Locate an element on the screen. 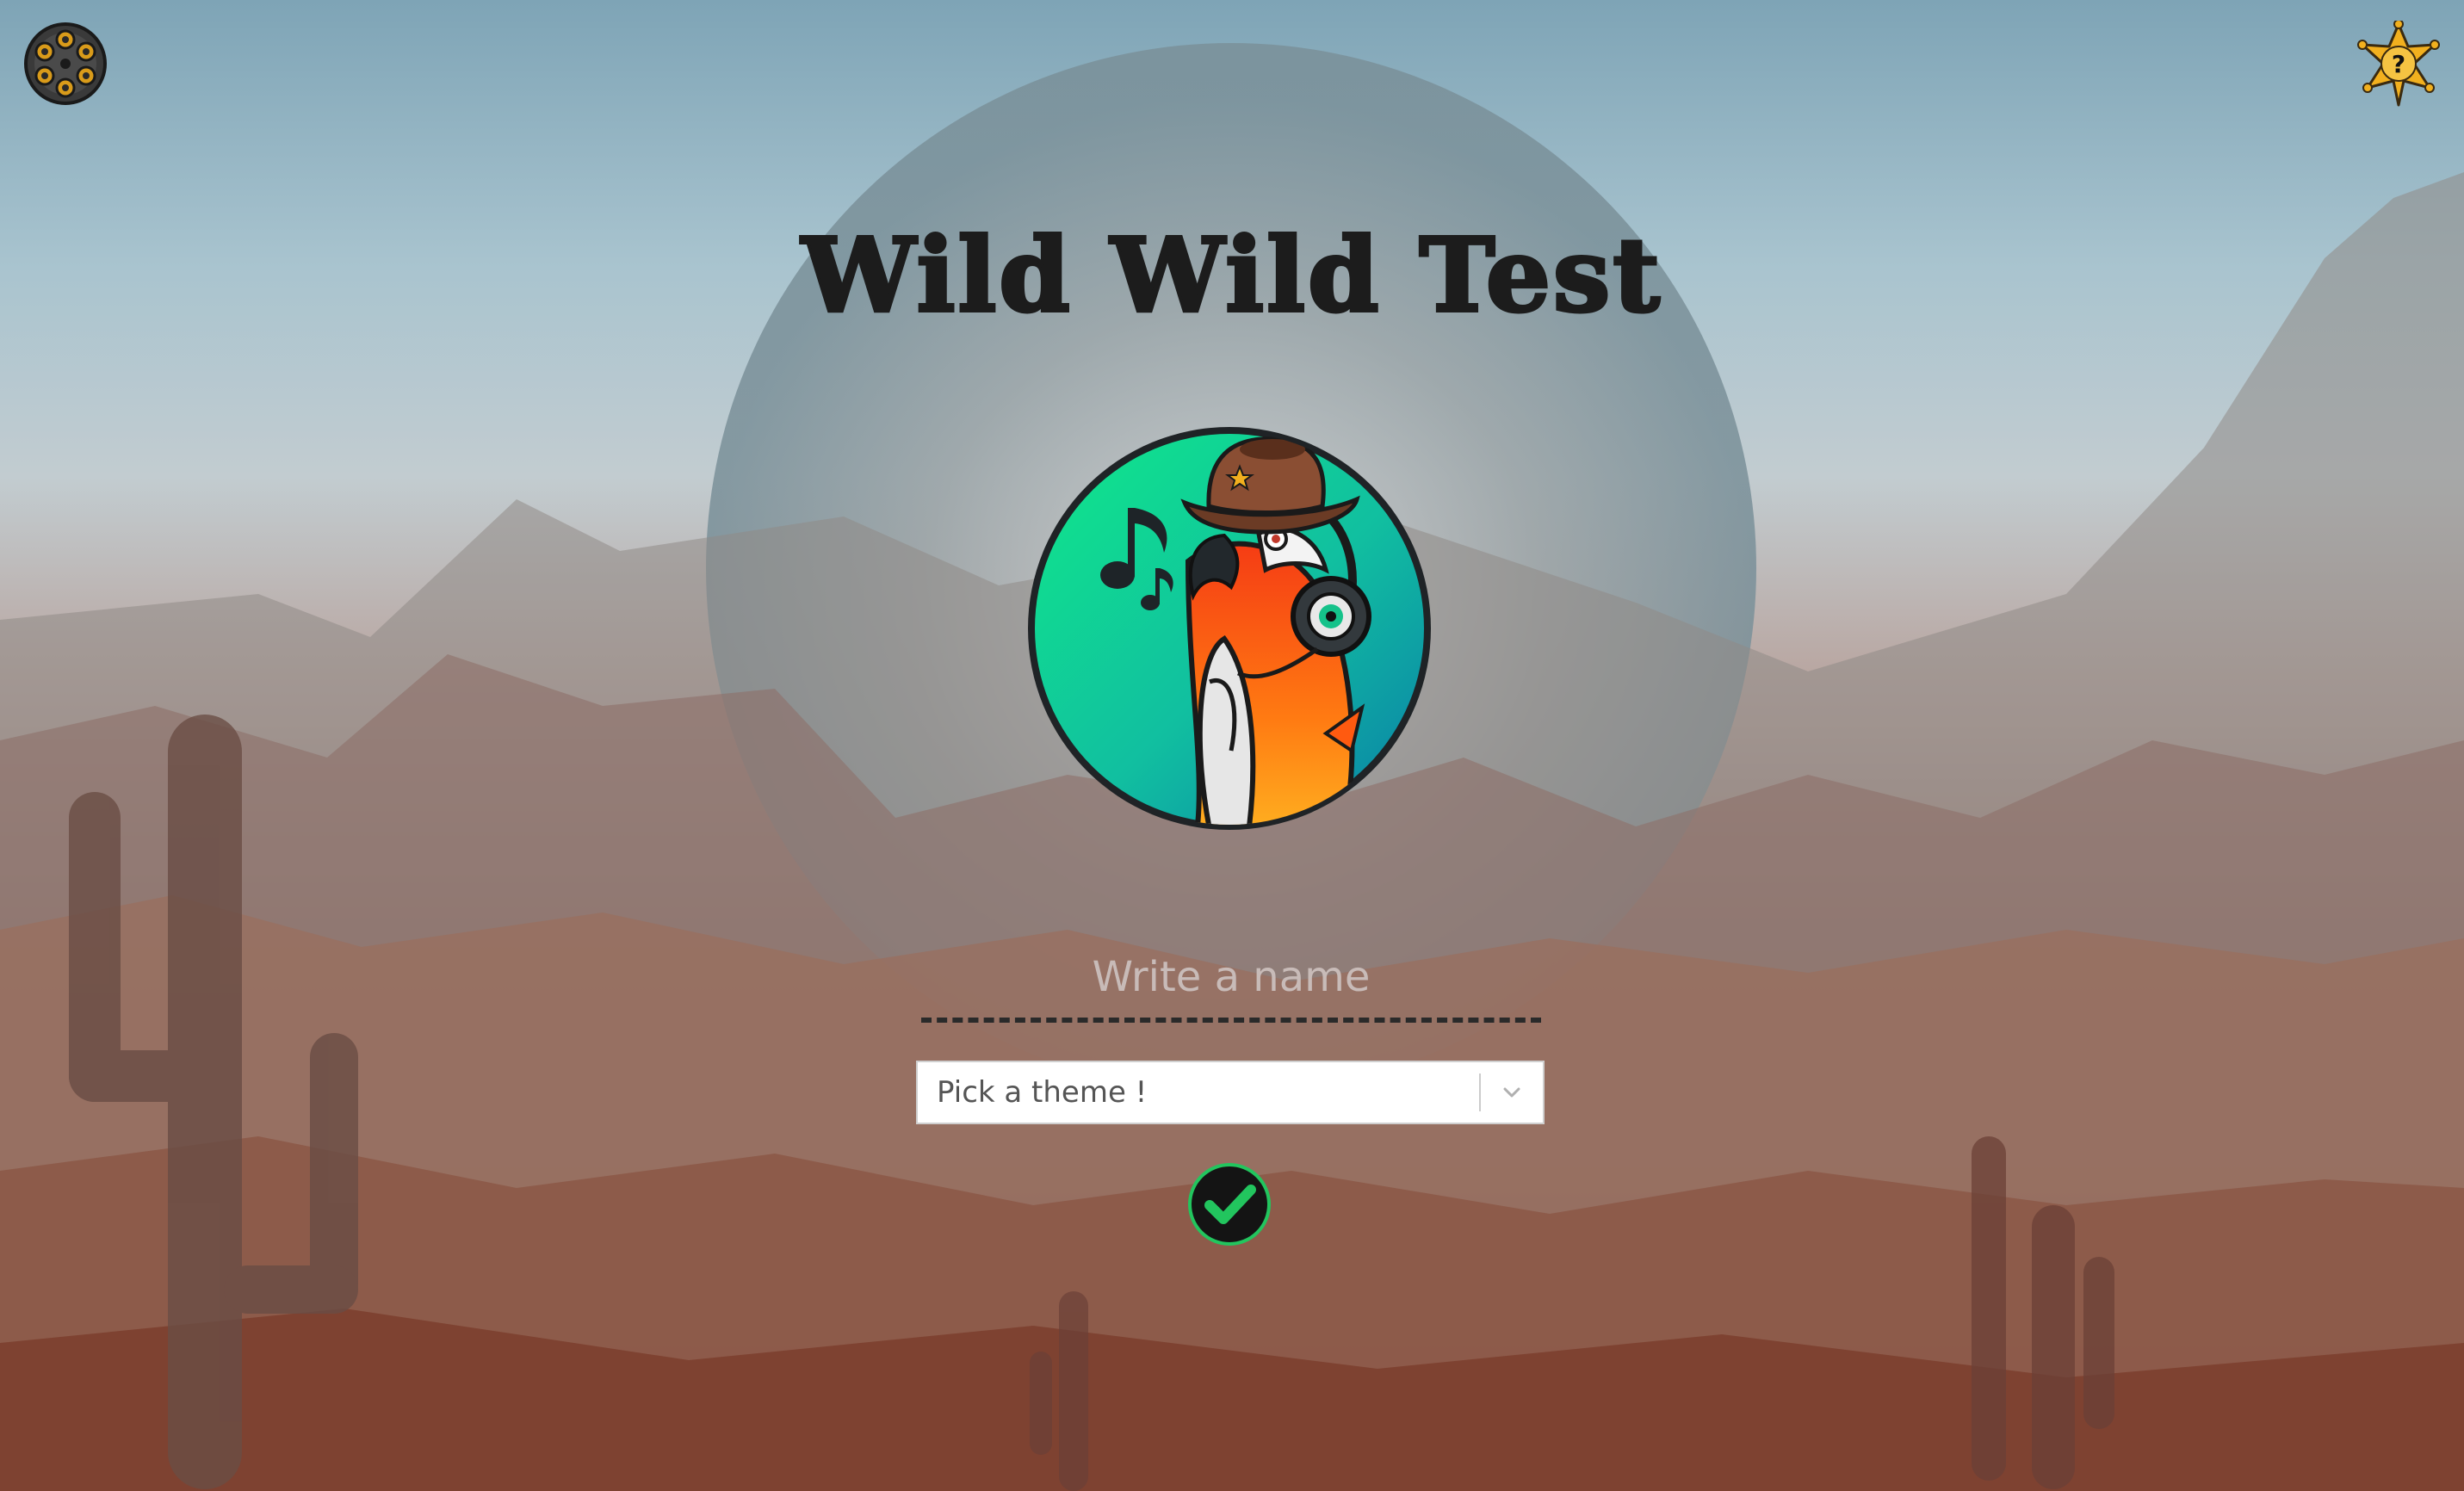 Image resolution: width=2464 pixels, height=1491 pixels. app-logo is located at coordinates (1229, 628).